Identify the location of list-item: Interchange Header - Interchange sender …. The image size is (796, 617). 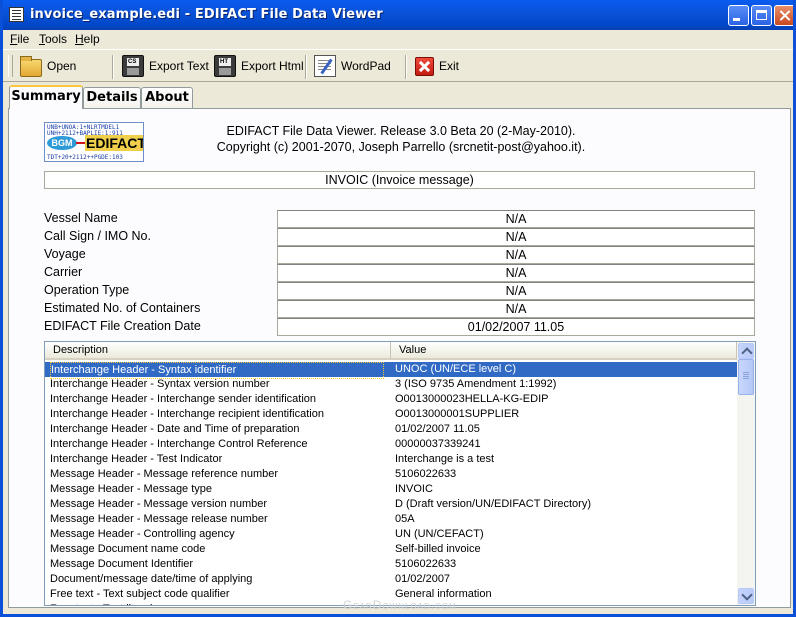
(391, 399).